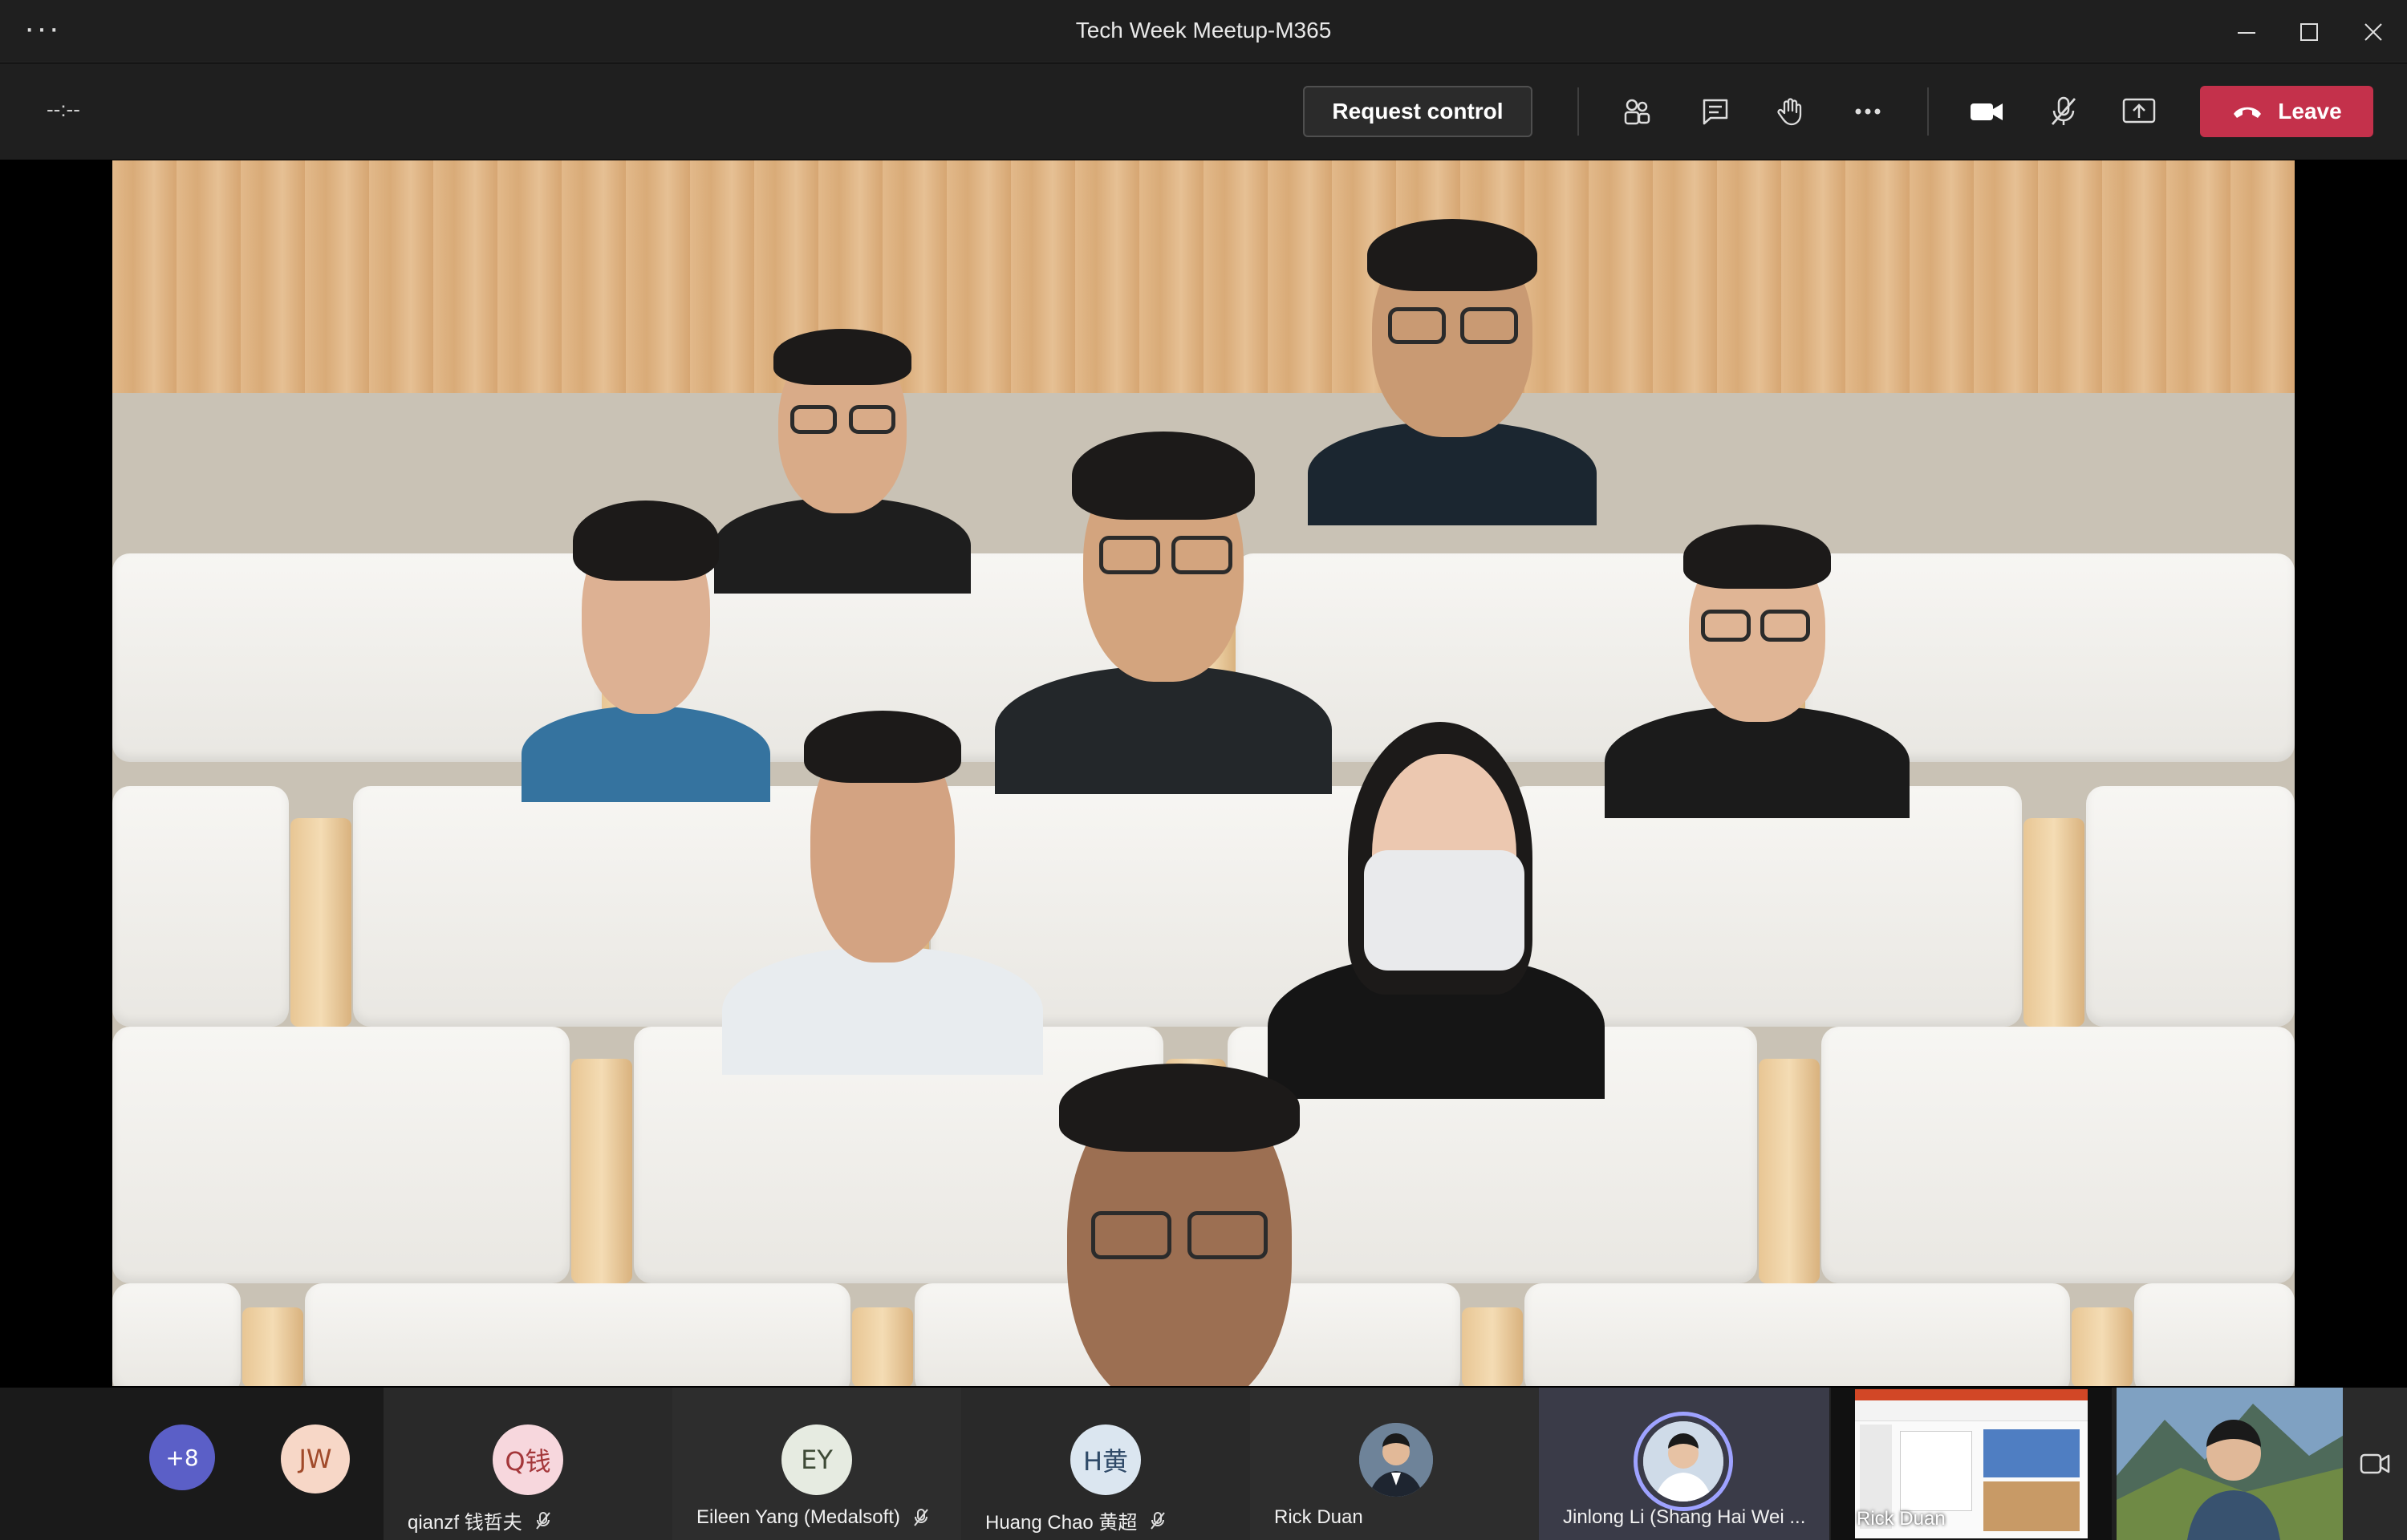 Image resolution: width=2407 pixels, height=1540 pixels. What do you see at coordinates (1076, 1520) in the screenshot?
I see `participant-name: Huang Chao 黄超` at bounding box center [1076, 1520].